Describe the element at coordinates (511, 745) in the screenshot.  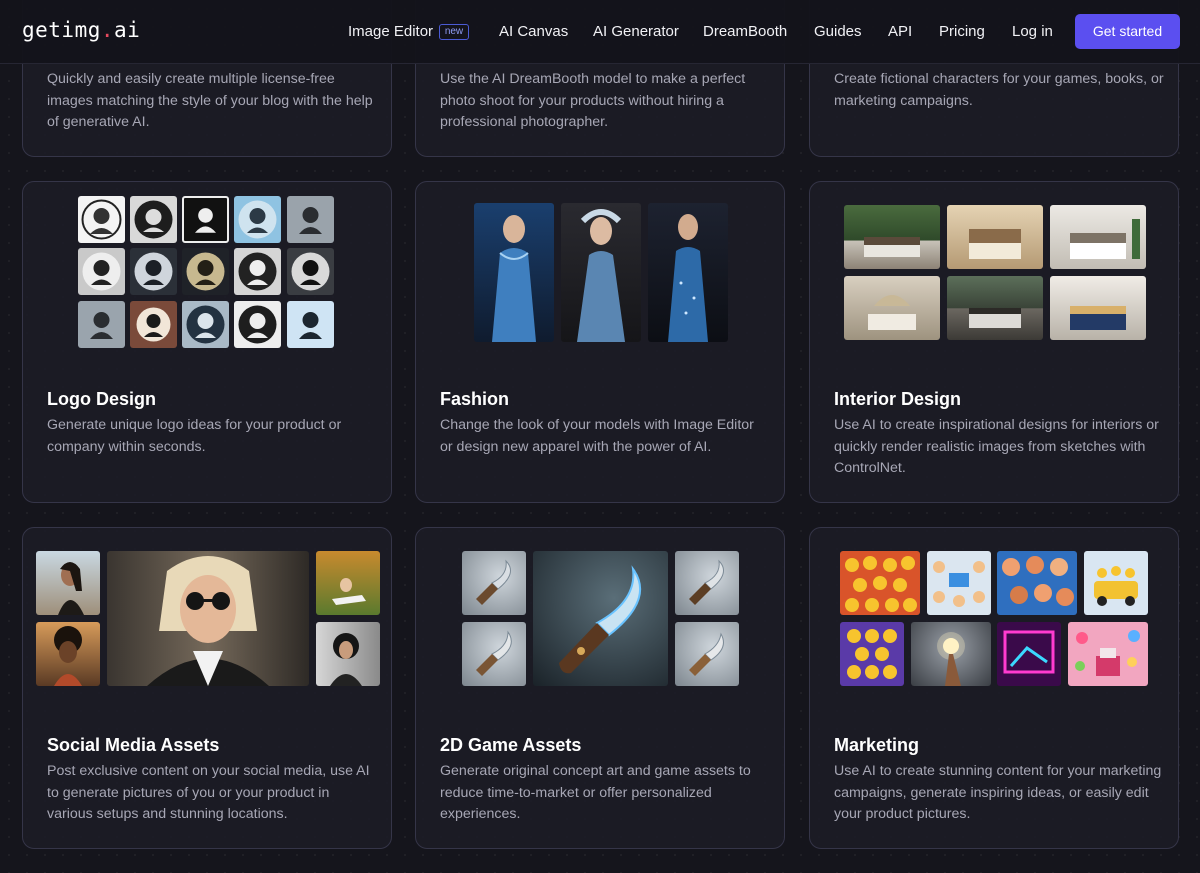
I see `card-title: 2D Game Assets` at that location.